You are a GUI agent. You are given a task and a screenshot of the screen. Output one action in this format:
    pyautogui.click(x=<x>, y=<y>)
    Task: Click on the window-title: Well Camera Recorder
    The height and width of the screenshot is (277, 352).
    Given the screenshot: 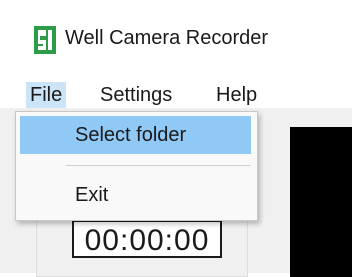 What is the action you would take?
    pyautogui.click(x=167, y=38)
    